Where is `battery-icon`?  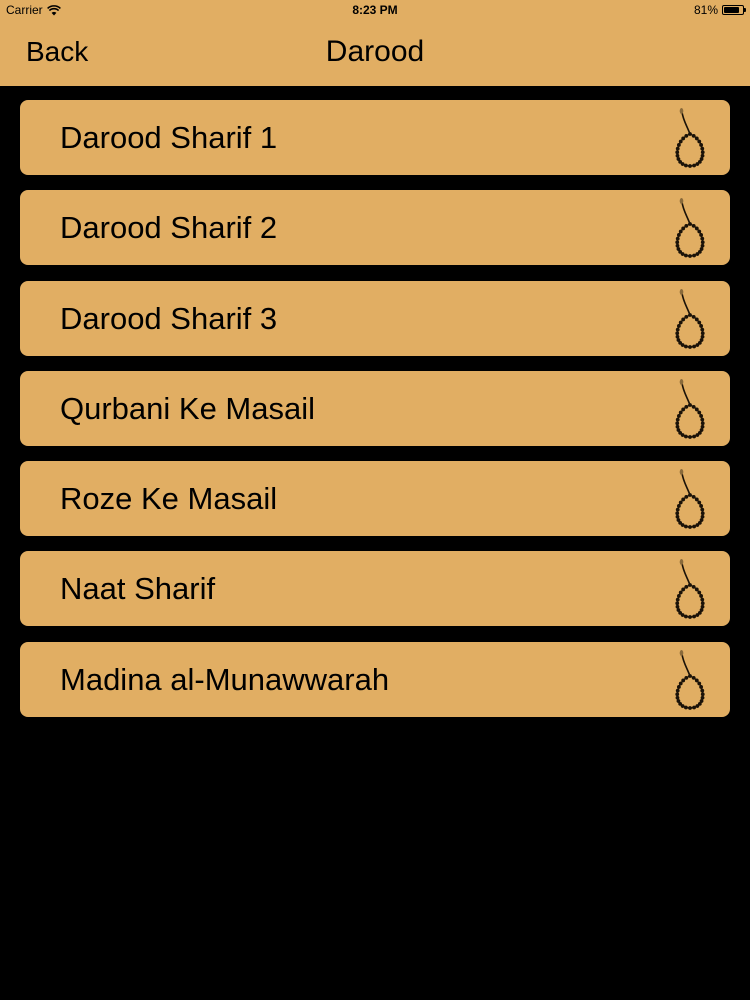
battery-icon is located at coordinates (734, 10).